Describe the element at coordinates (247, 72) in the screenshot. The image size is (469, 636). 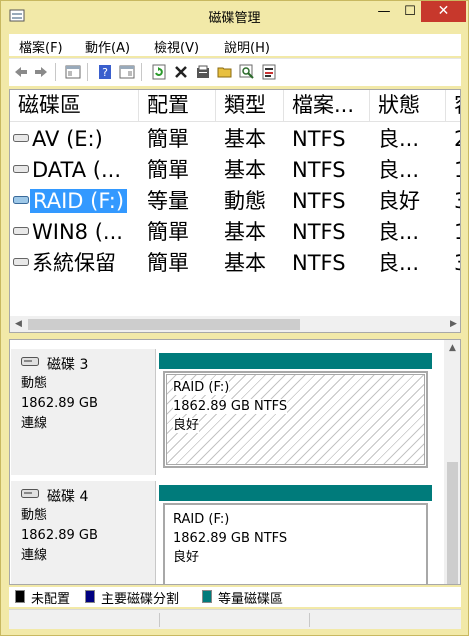
I see `search-icon` at that location.